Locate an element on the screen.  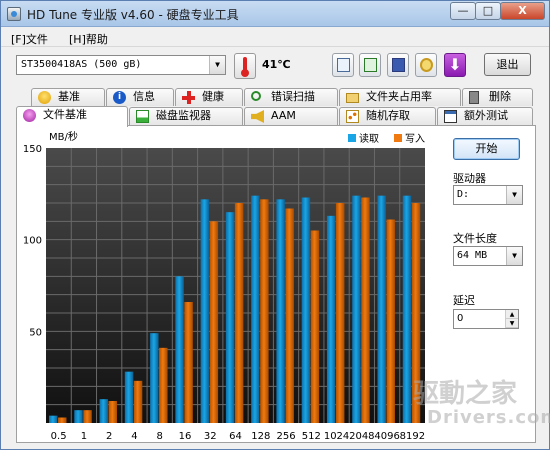
x-tick-label: 2048 is located at coordinates (361, 436).